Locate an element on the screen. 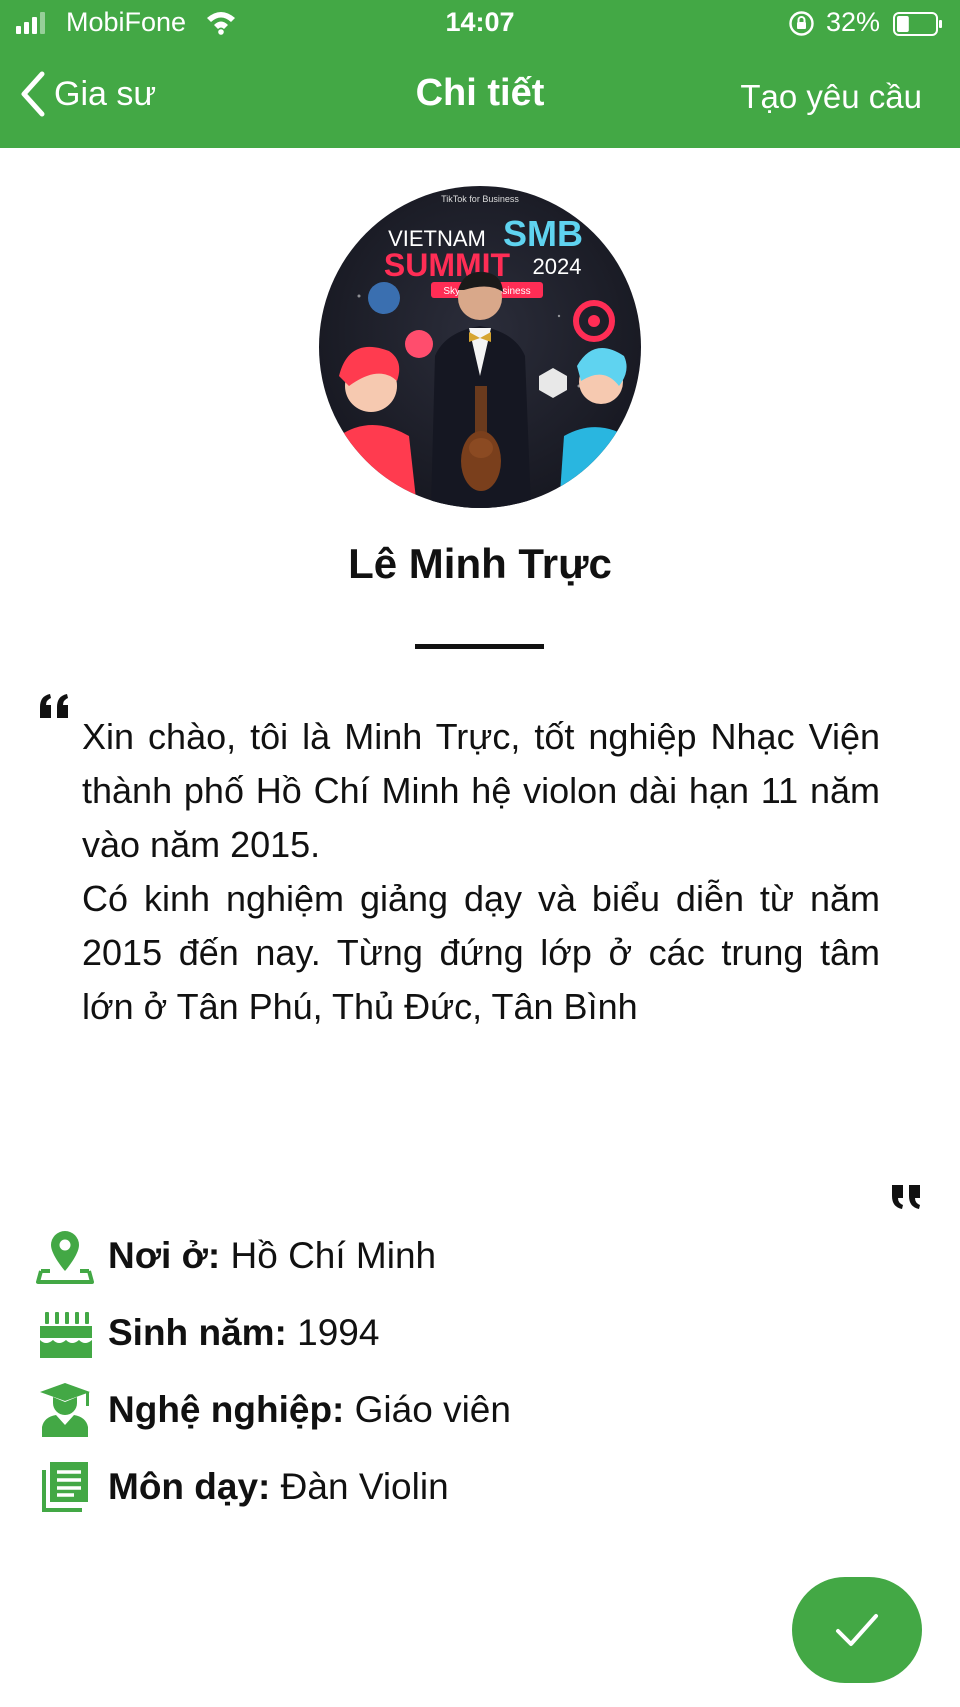 The height and width of the screenshot is (1707, 960). battery-icon is located at coordinates (917, 24).